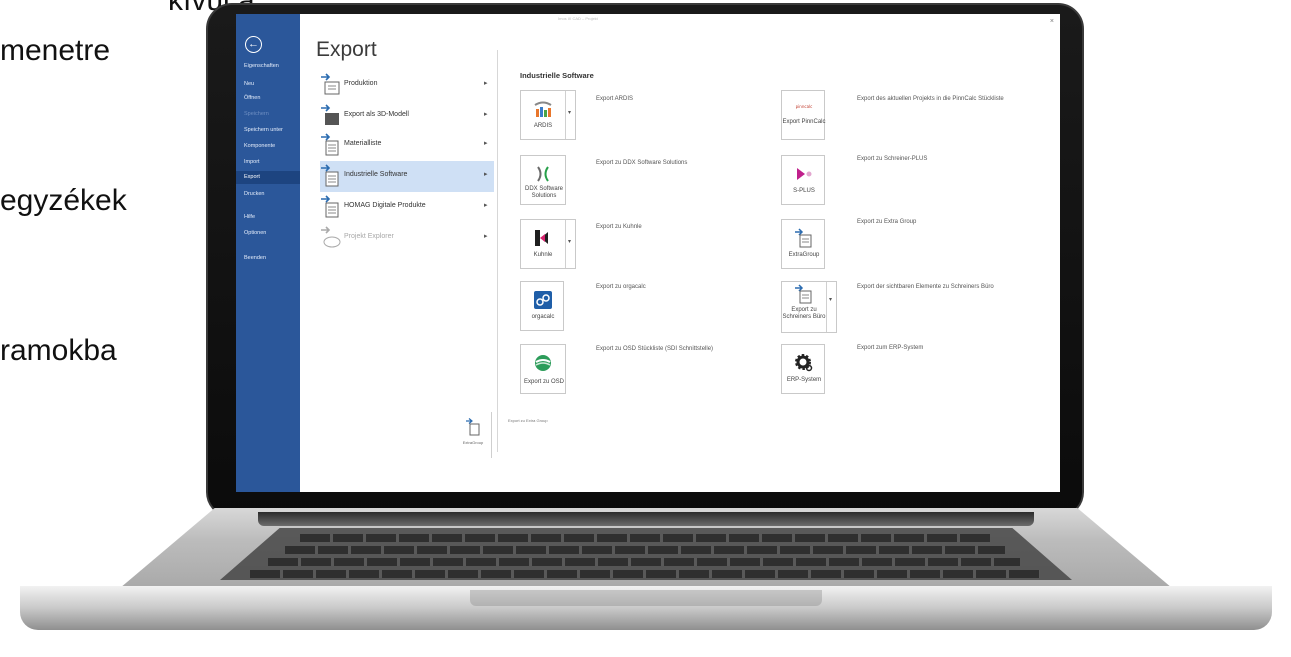  I want to click on window-caption: Imos iX CAD – Projekt, so click(578, 18).